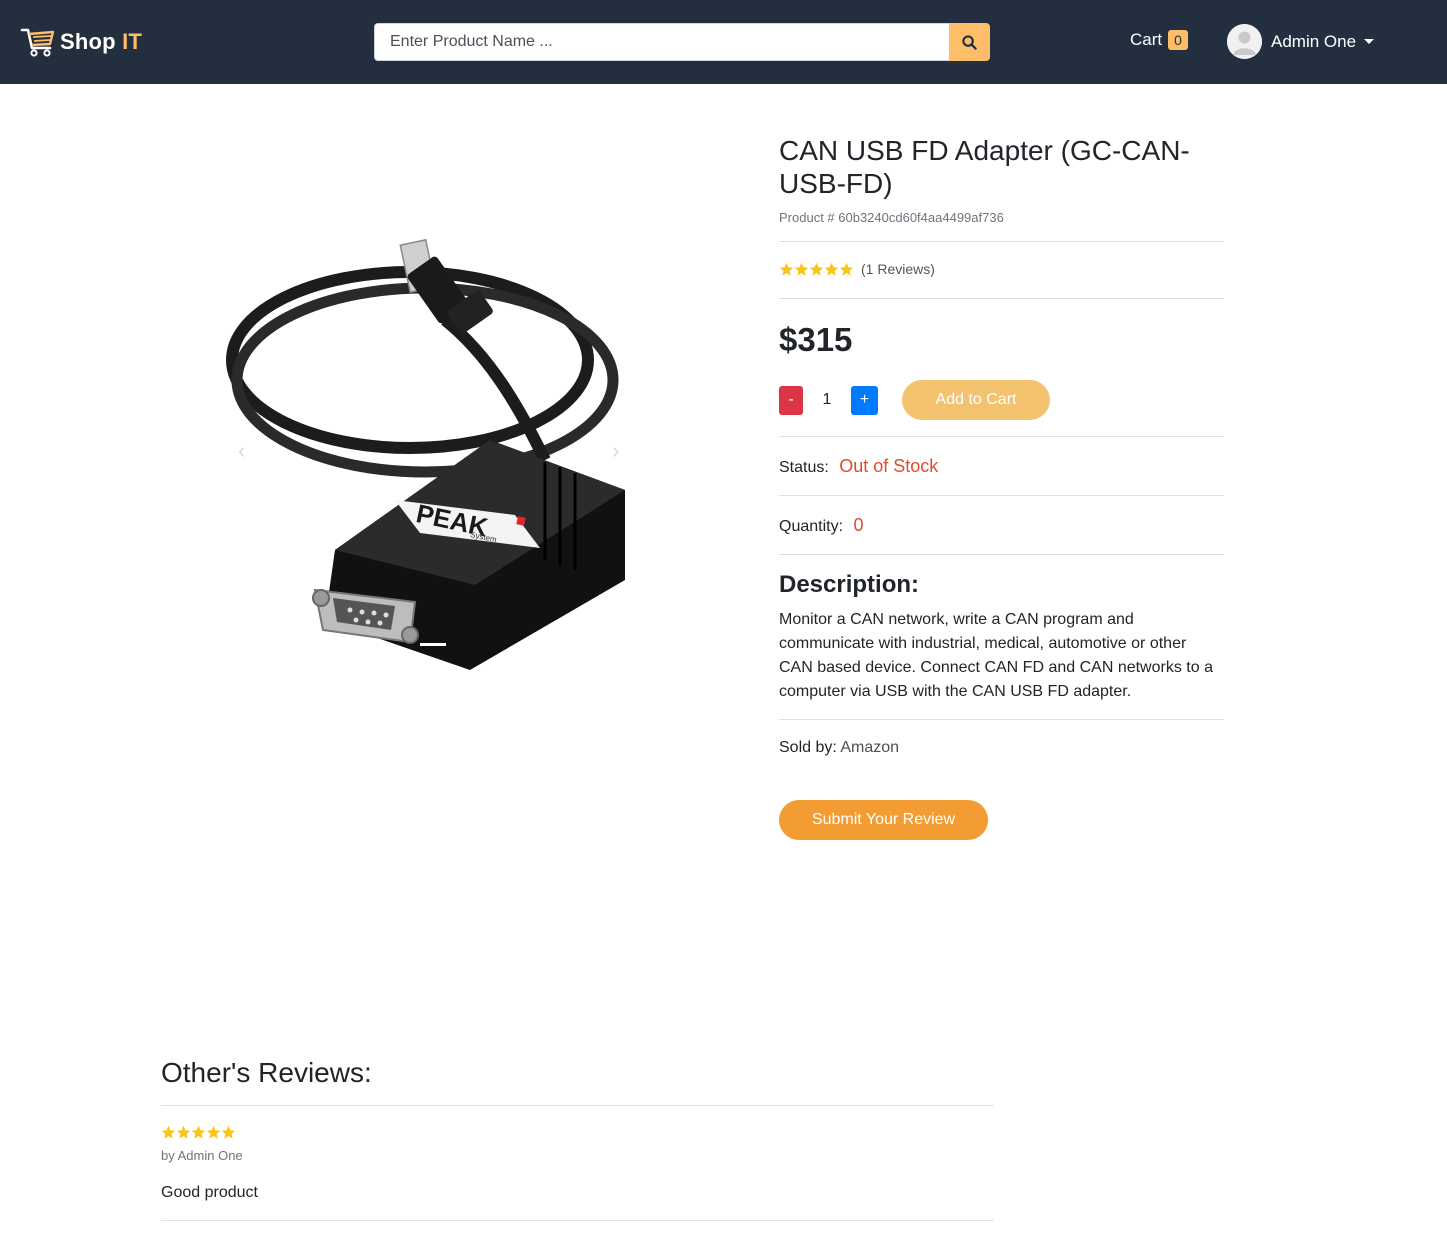 The image size is (1447, 1238). Describe the element at coordinates (1178, 40) in the screenshot. I see `cart-count-badge: 0` at that location.